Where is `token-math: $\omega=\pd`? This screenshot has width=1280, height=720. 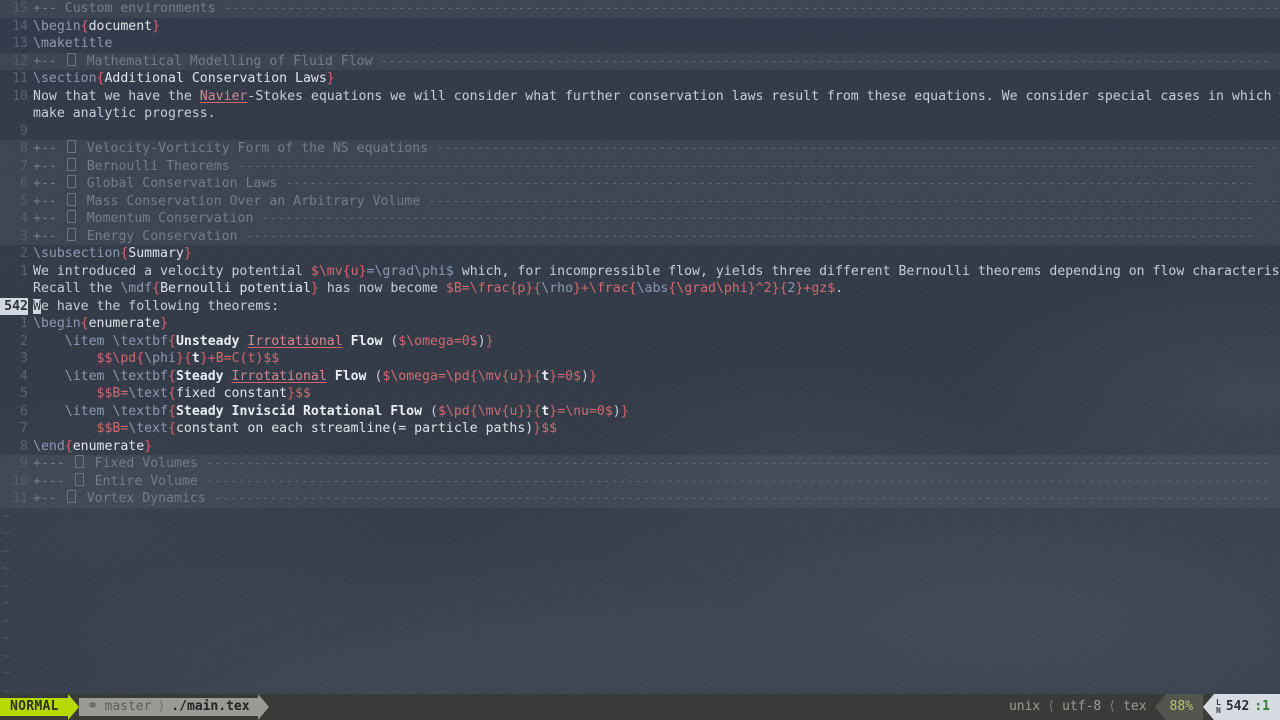
token-math: $\omega=\pd is located at coordinates (426, 376).